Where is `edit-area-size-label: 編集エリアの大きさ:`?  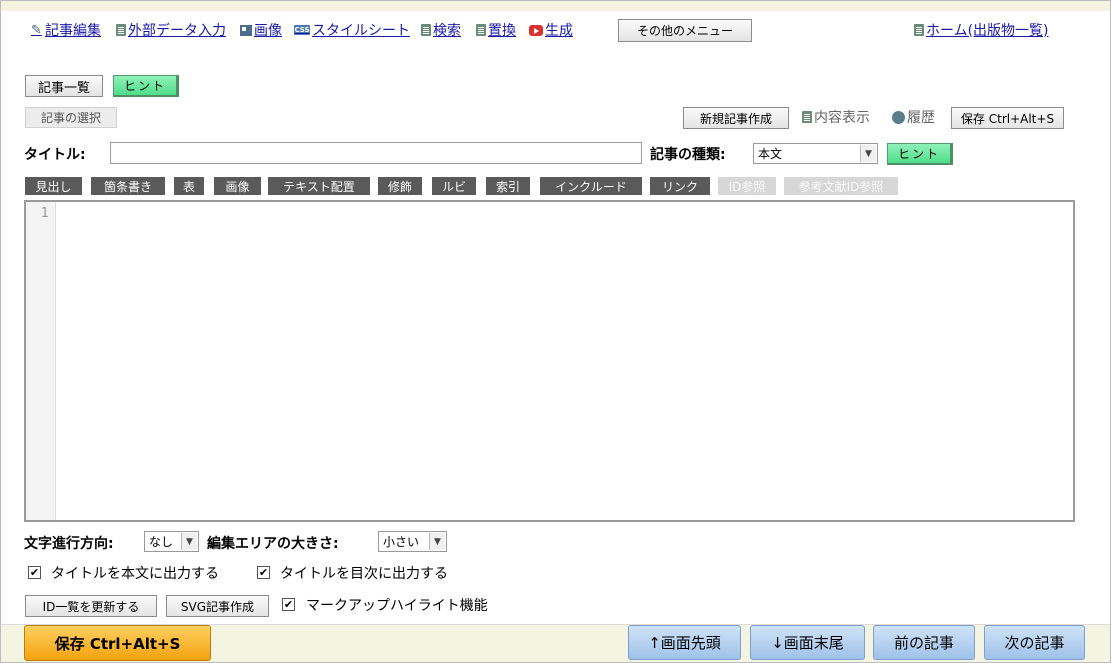 edit-area-size-label: 編集エリアの大きさ: is located at coordinates (273, 544).